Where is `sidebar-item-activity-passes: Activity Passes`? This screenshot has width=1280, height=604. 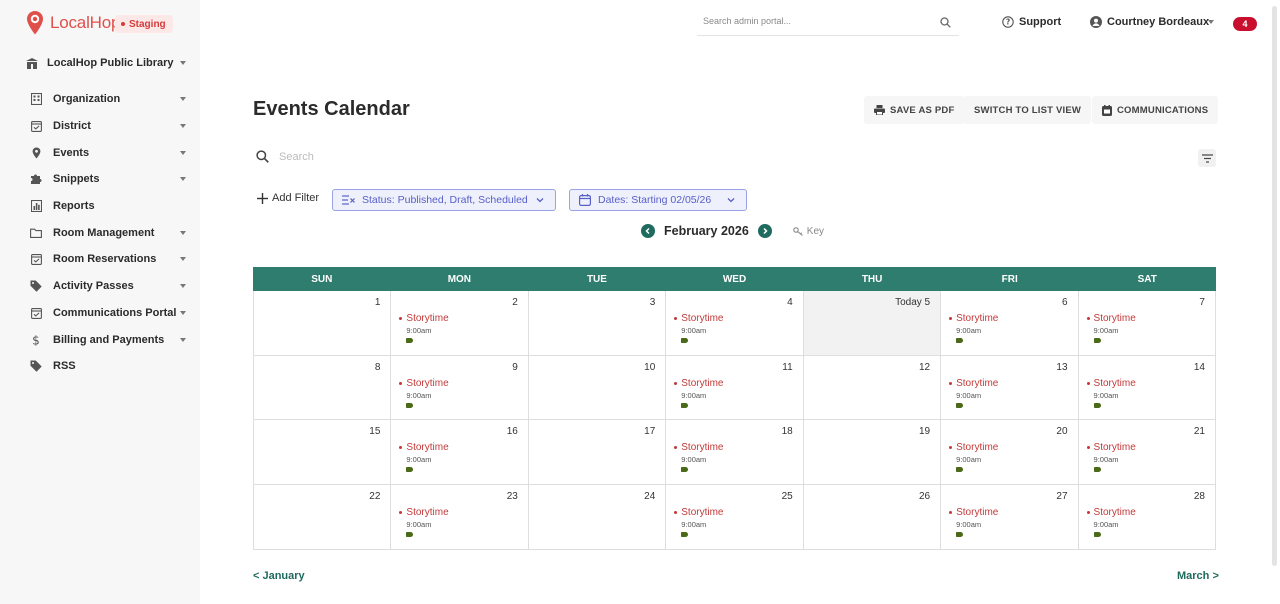 sidebar-item-activity-passes: Activity Passes is located at coordinates (108, 286).